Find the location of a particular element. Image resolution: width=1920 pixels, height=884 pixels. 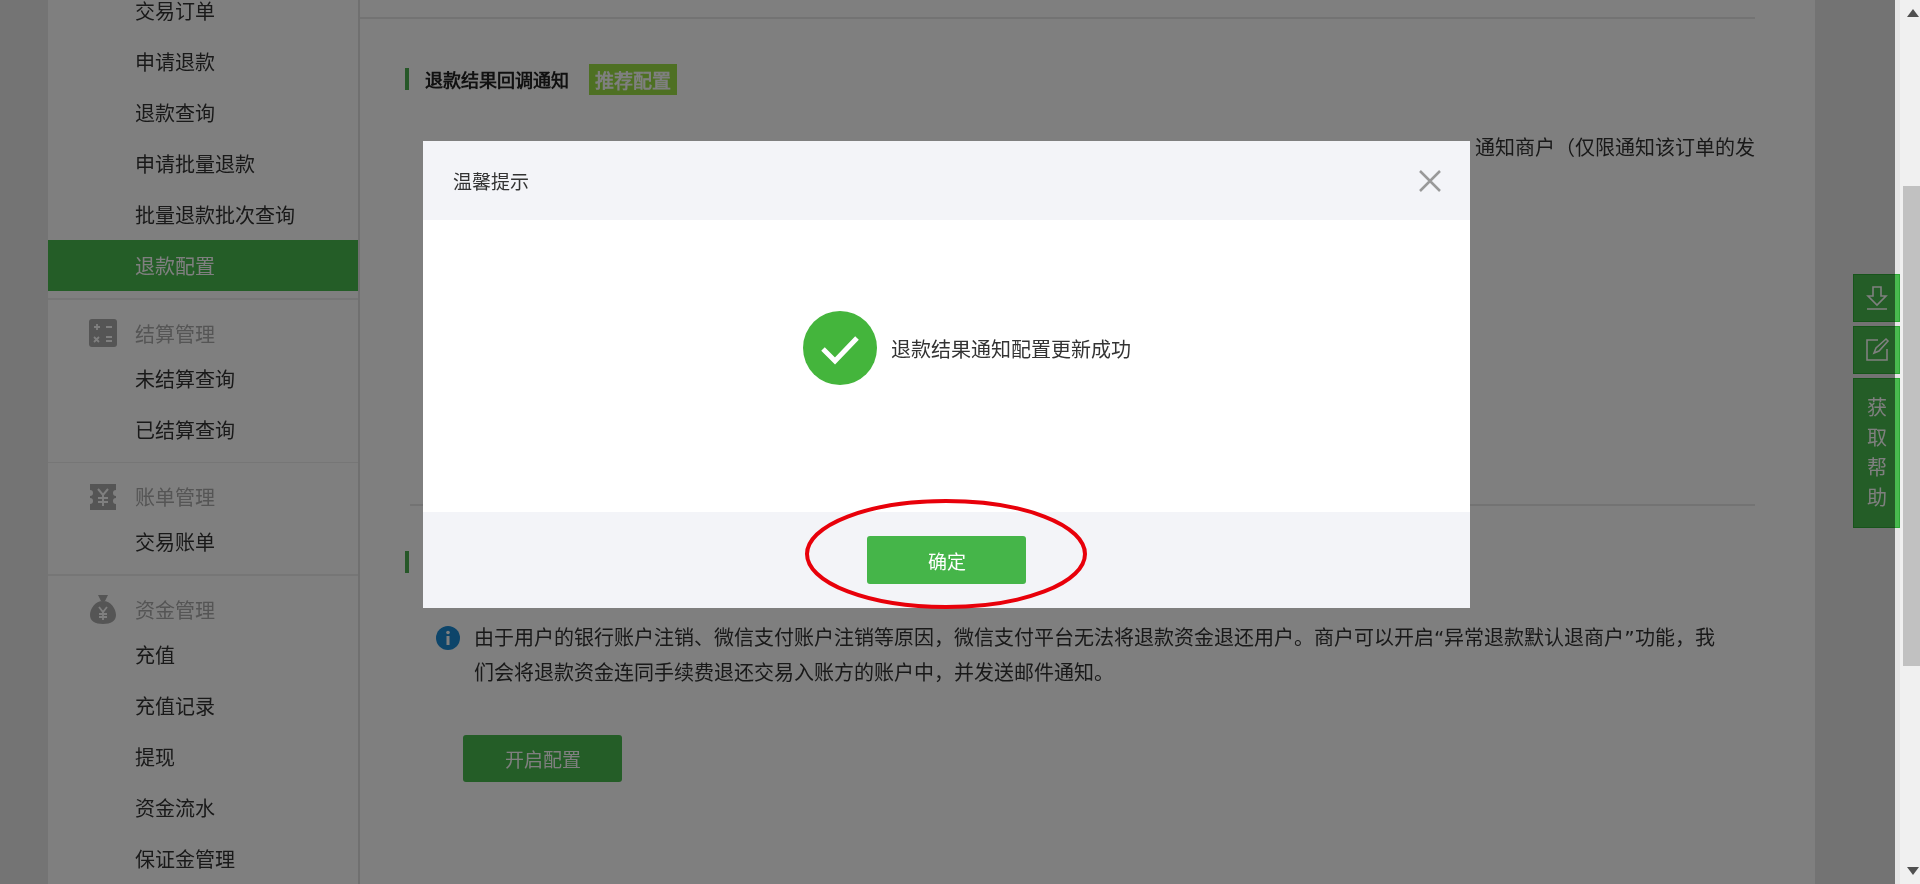

download-icon is located at coordinates (1876, 298).